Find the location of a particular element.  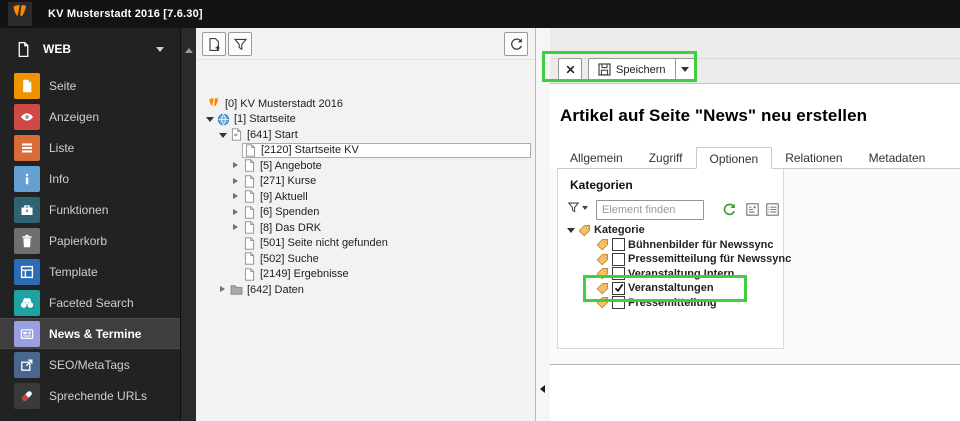

pagetree-node-row: [0] KV Musterstadt 2016 is located at coordinates (370, 103).